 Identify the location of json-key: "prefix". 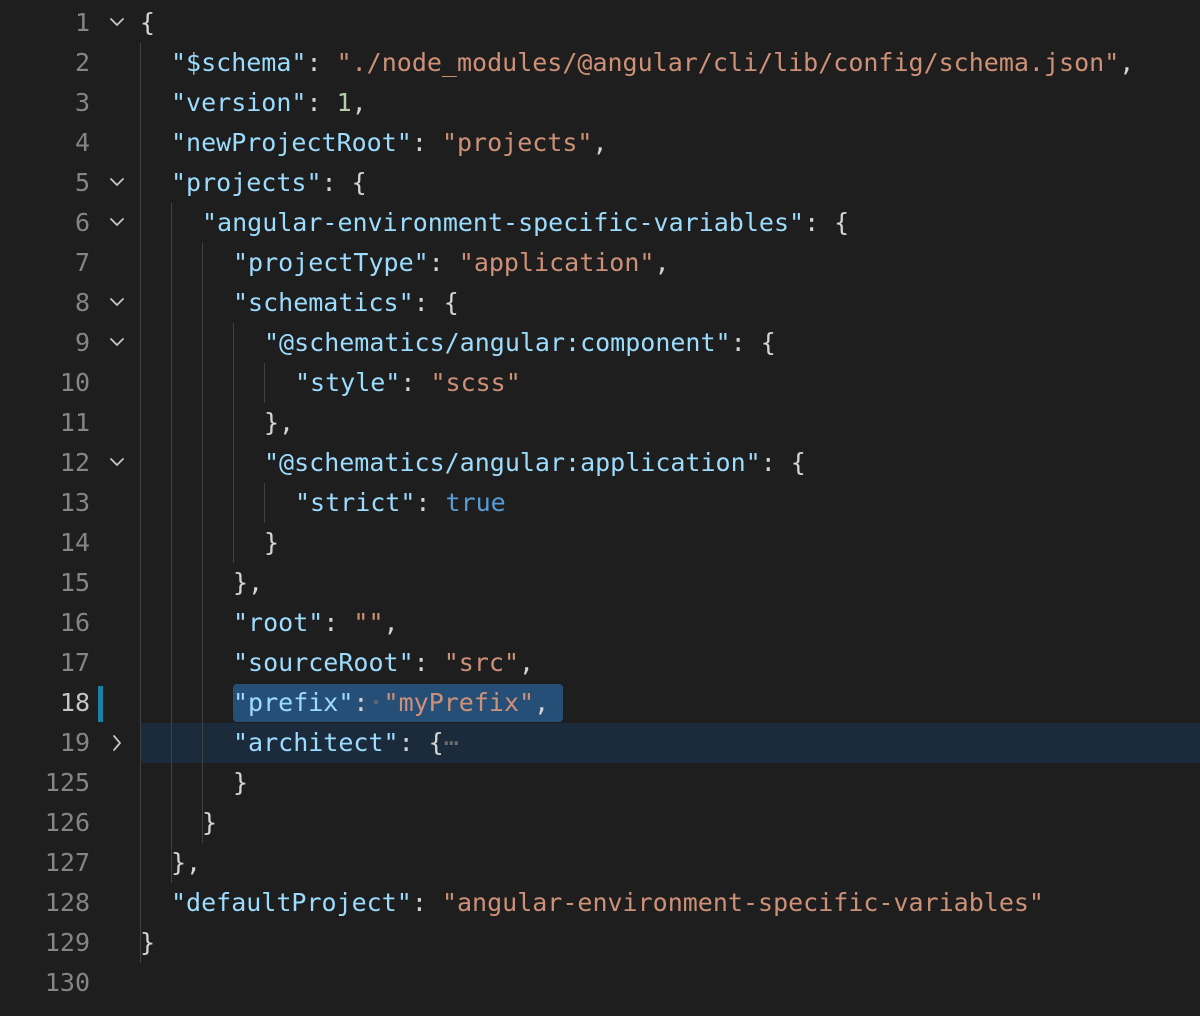
(293, 702).